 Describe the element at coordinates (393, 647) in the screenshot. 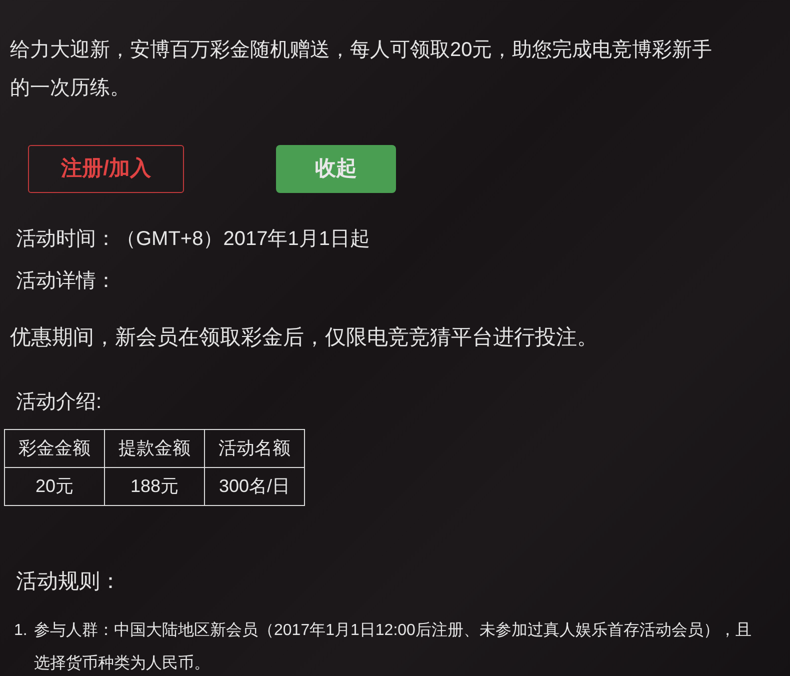

I see `rule-text: 参与人群：中国大陆地区新会员（2017年1月1日12:00后注册、未参加过真人娱乐首存活动会员），且选择货币种类为人民币。` at that location.